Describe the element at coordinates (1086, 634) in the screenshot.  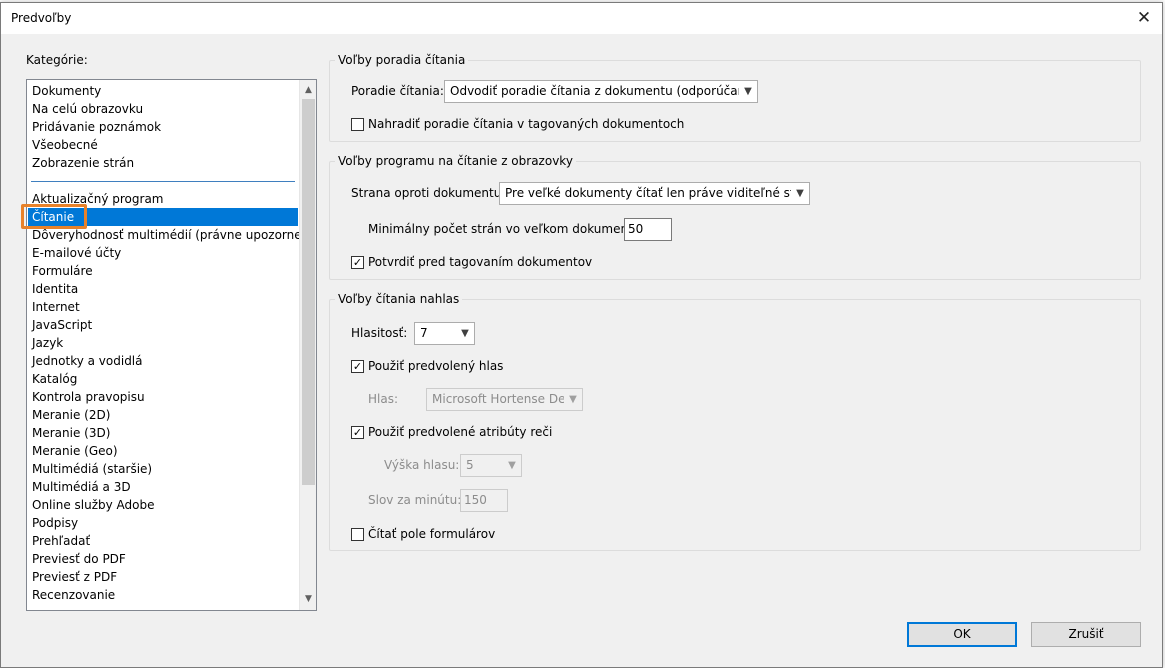
I see `cancel-button: Zrušiť` at that location.